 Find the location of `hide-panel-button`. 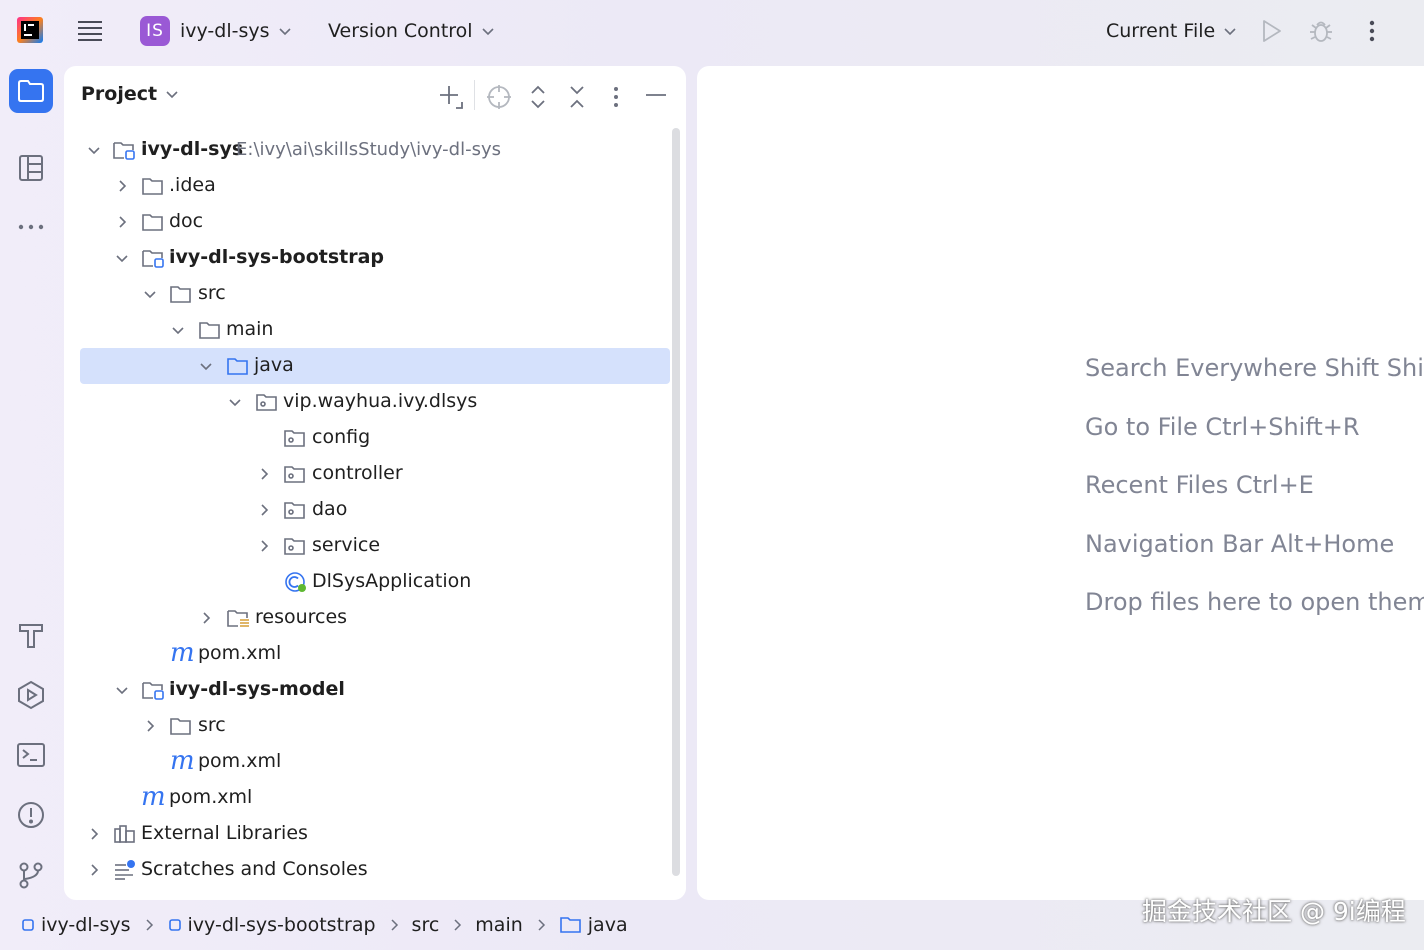

hide-panel-button is located at coordinates (656, 97).